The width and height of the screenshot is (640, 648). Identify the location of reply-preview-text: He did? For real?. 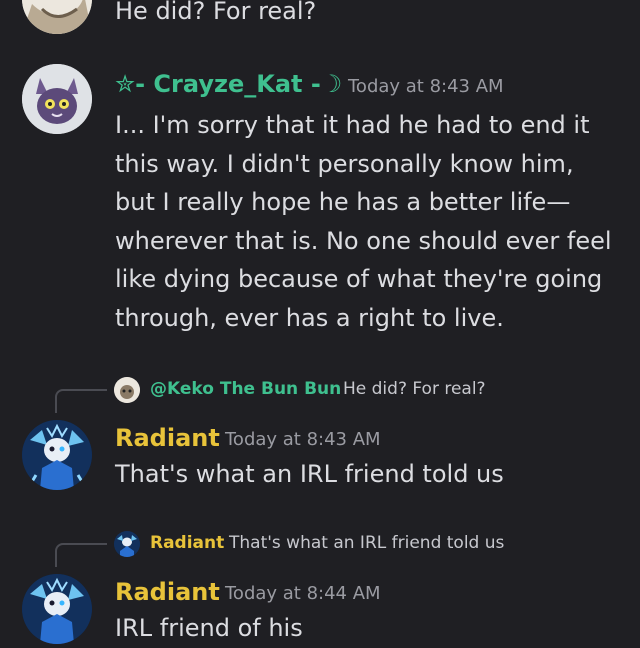
(414, 389).